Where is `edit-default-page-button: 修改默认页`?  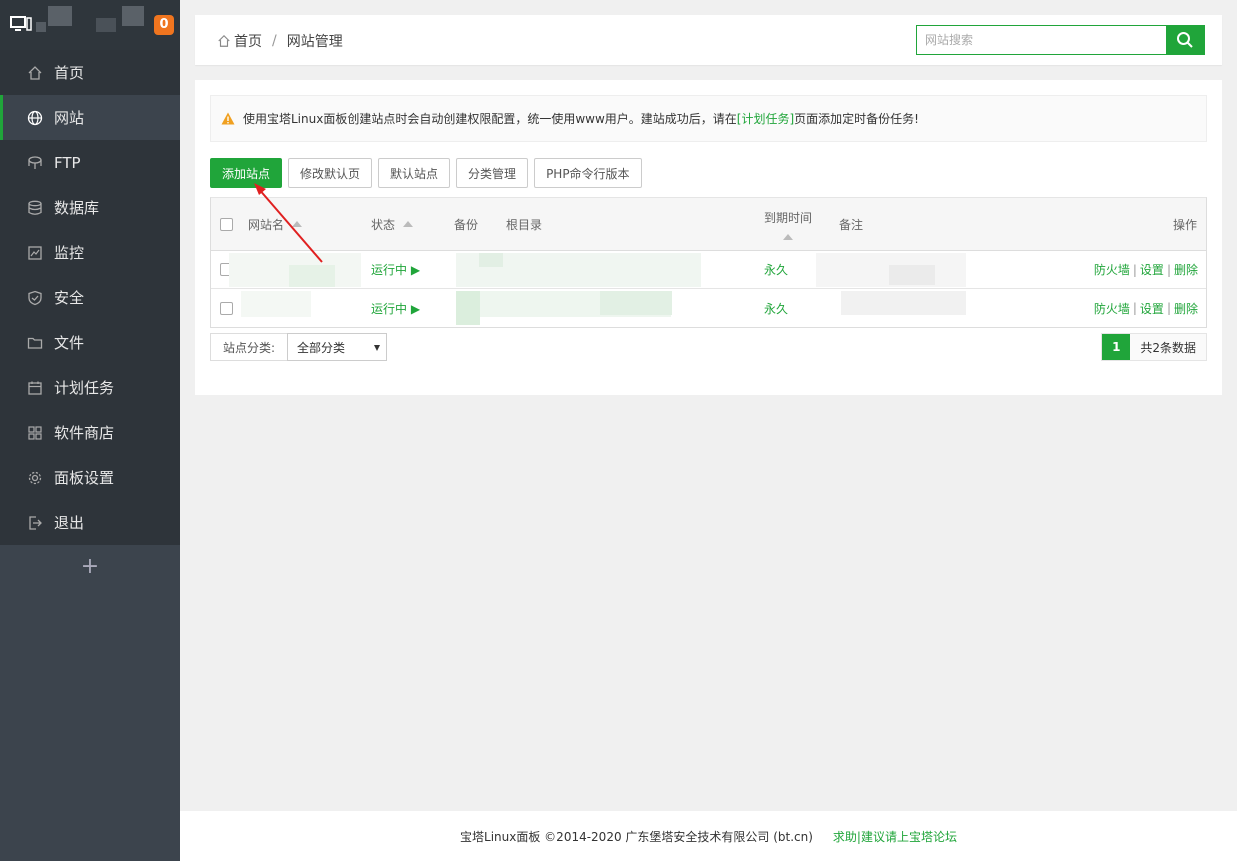
edit-default-page-button: 修改默认页 is located at coordinates (330, 173).